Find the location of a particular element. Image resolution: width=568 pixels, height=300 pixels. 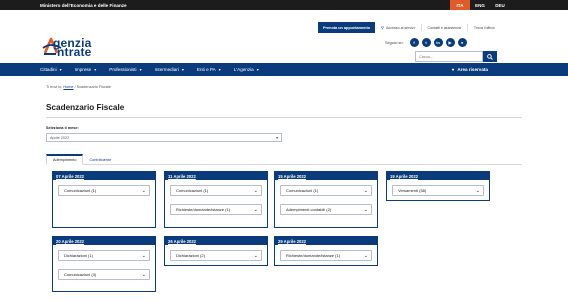

ministry-link: Ministero dell'Economia e delle Finanze is located at coordinates (83, 5).